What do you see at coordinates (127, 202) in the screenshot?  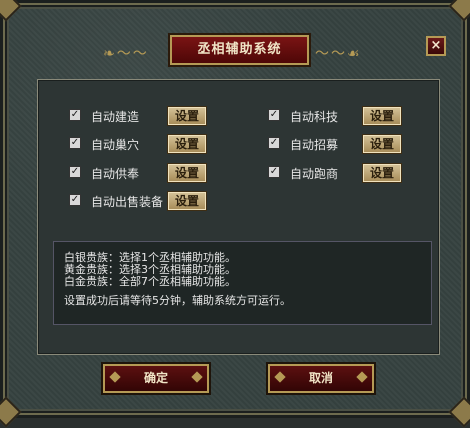 I see `option-label: 自动出售装备` at bounding box center [127, 202].